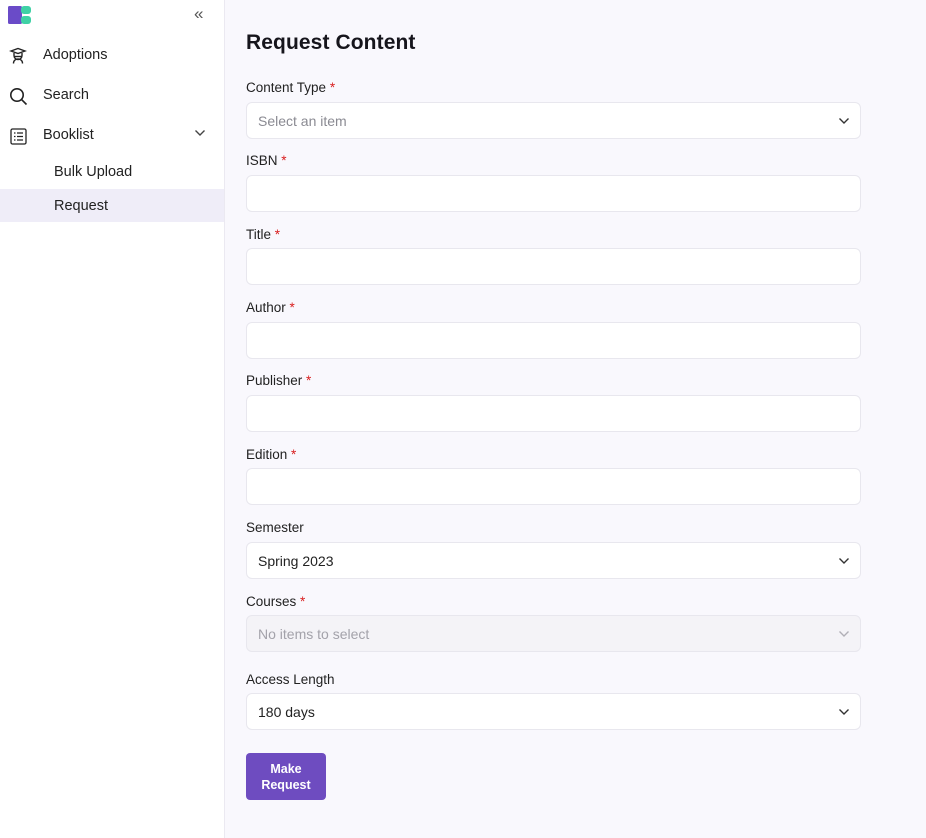 This screenshot has height=838, width=926. I want to click on sidebar-subitem-label: Bulk Upload, so click(93, 171).